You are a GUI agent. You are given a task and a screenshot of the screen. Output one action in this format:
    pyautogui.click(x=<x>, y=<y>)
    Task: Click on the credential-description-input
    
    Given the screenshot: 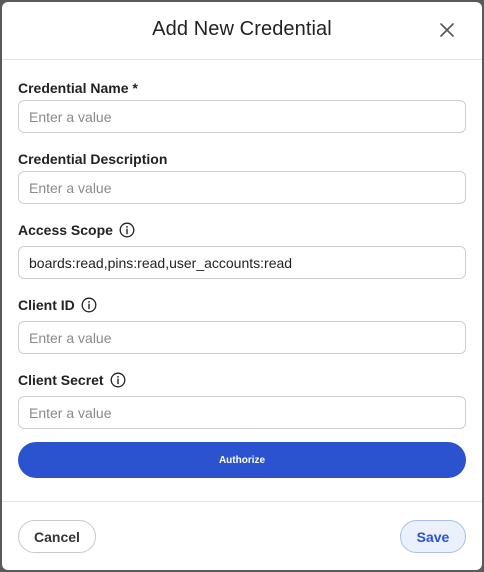 What is the action you would take?
    pyautogui.click(x=242, y=187)
    